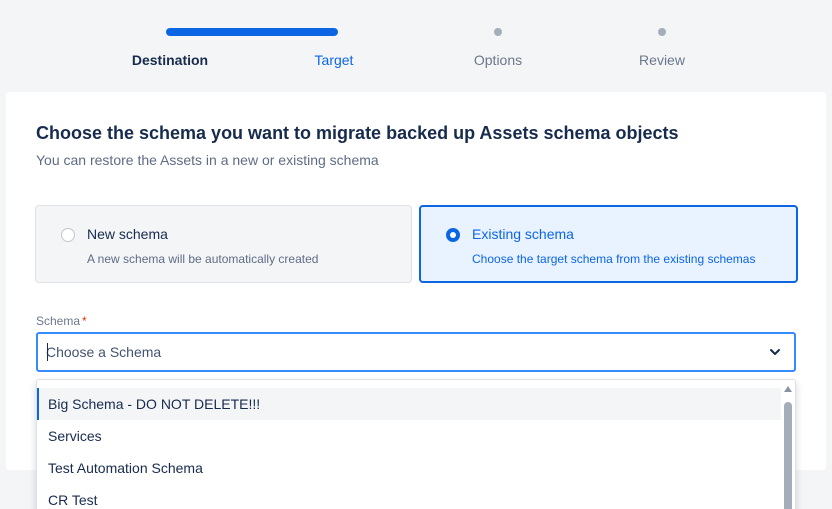  I want to click on existing-schema-title: Existing schema, so click(523, 234).